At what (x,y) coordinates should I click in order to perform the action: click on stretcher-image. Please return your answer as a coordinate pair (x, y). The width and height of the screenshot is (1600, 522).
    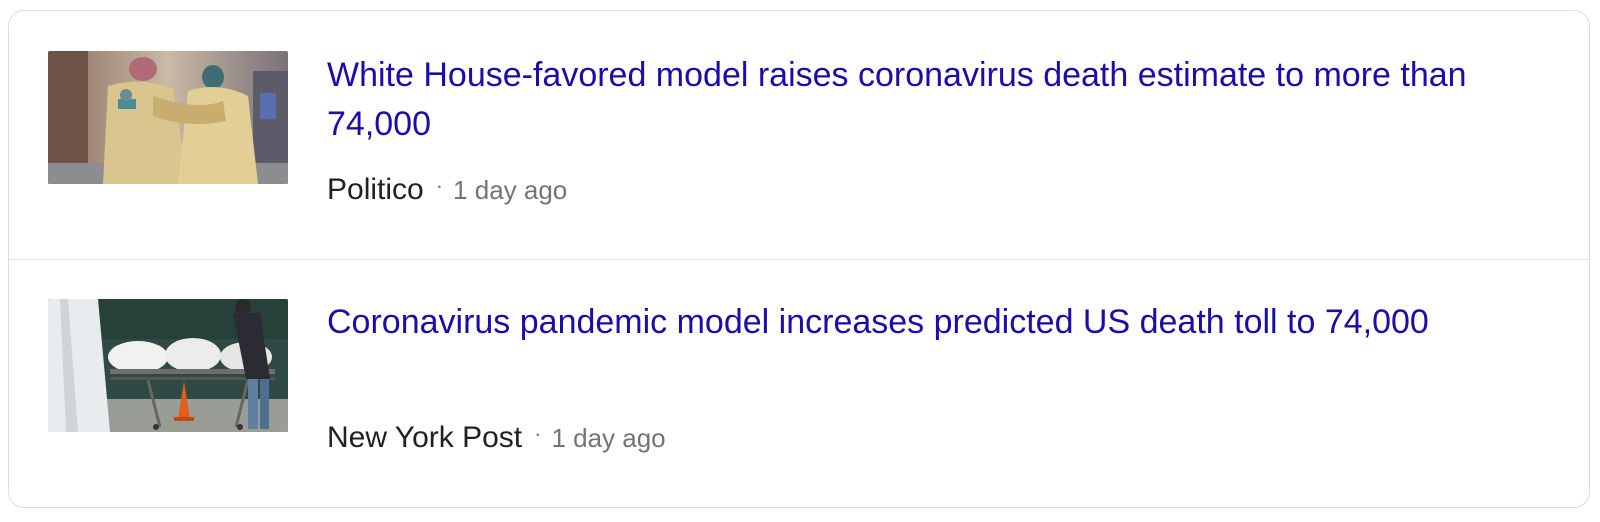
    Looking at the image, I should click on (168, 365).